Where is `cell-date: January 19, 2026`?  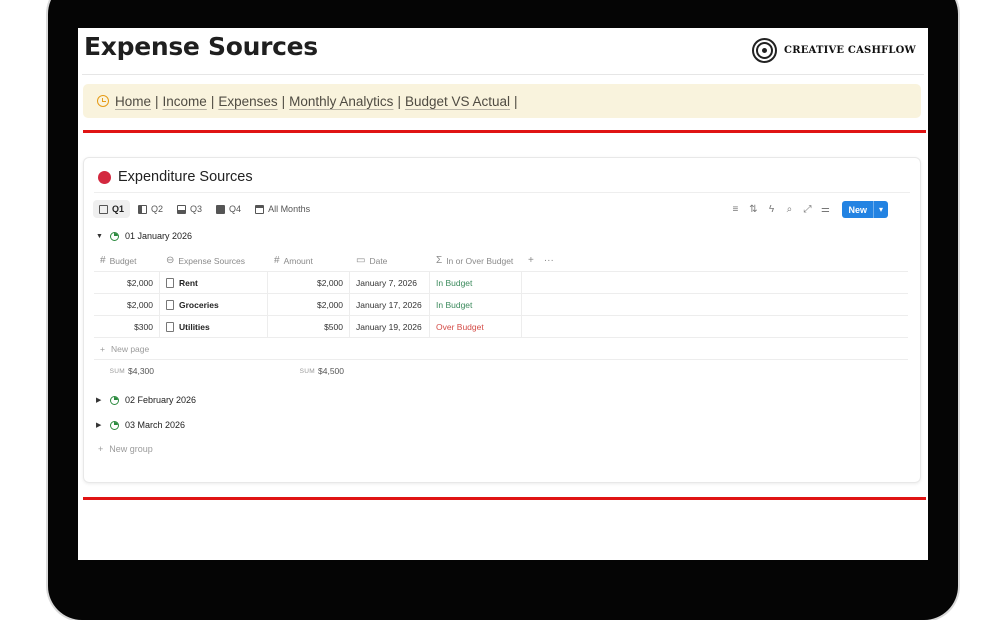 cell-date: January 19, 2026 is located at coordinates (390, 326).